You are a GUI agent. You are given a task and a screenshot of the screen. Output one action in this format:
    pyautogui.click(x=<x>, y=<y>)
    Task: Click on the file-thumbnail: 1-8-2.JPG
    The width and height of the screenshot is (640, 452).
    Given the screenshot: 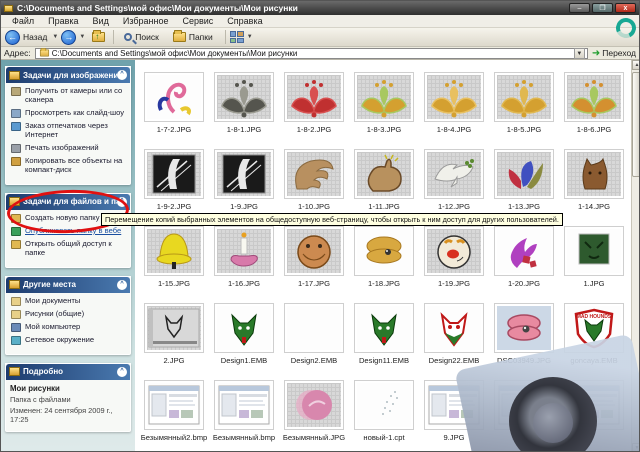 What is the action you would take?
    pyautogui.click(x=314, y=105)
    